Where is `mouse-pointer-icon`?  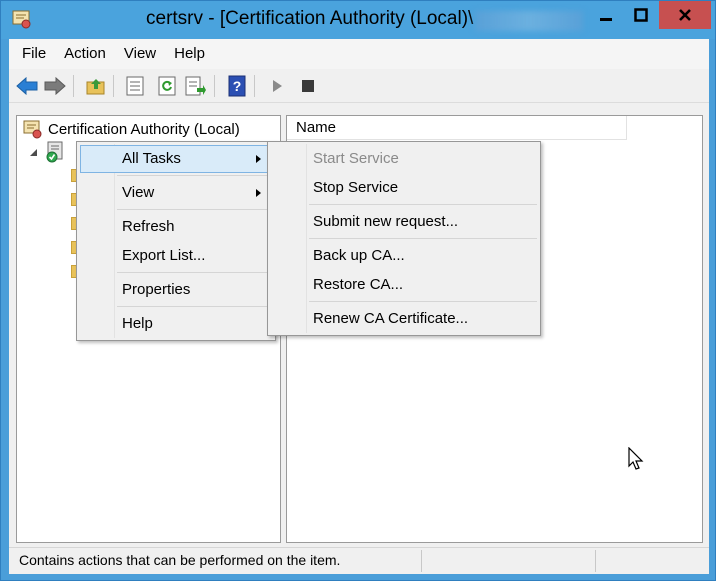 mouse-pointer-icon is located at coordinates (636, 458).